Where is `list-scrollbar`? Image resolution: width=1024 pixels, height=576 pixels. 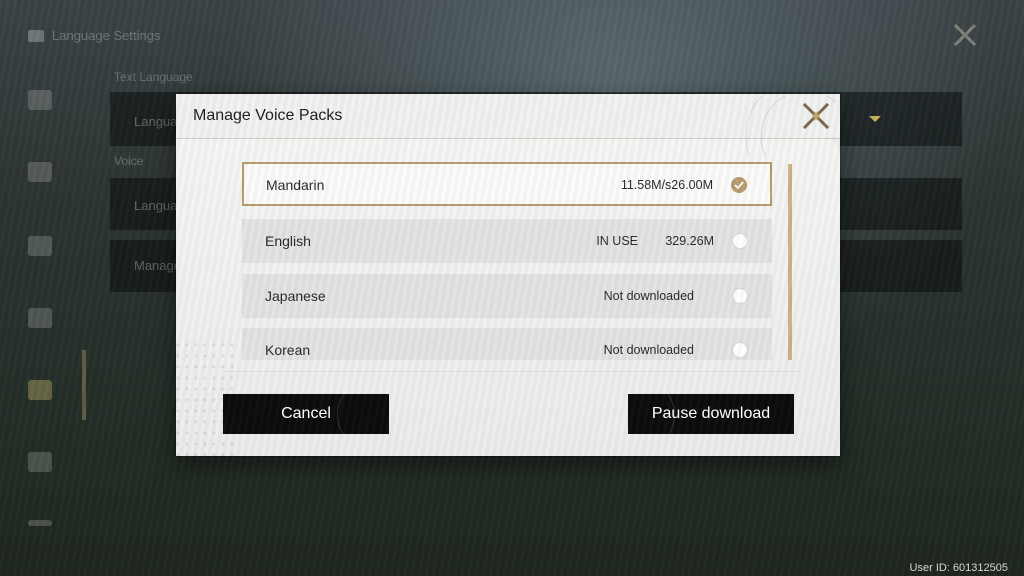
list-scrollbar is located at coordinates (790, 262).